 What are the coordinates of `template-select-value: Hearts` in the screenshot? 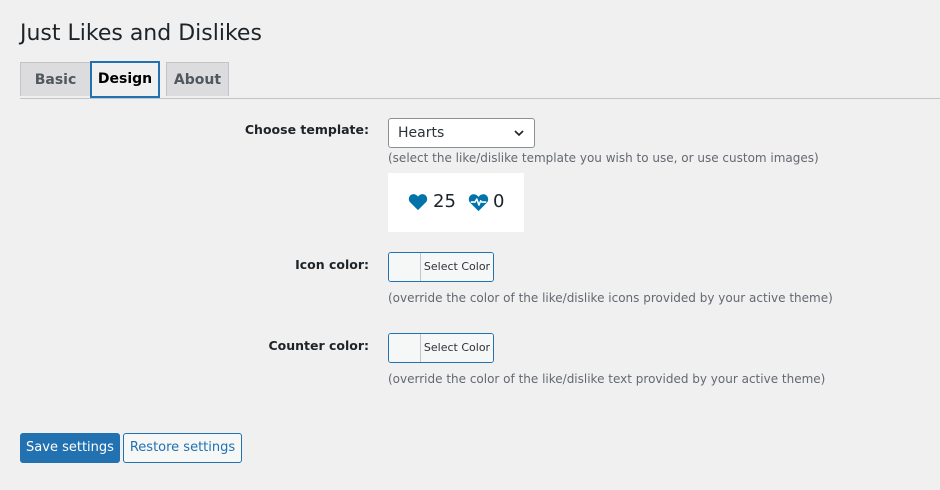 It's located at (421, 133).